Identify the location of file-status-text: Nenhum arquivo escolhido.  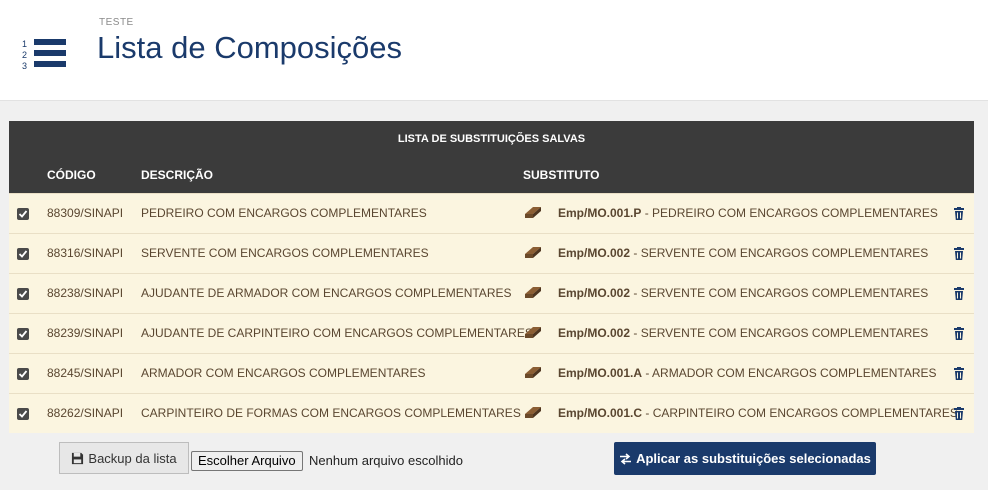
(386, 460).